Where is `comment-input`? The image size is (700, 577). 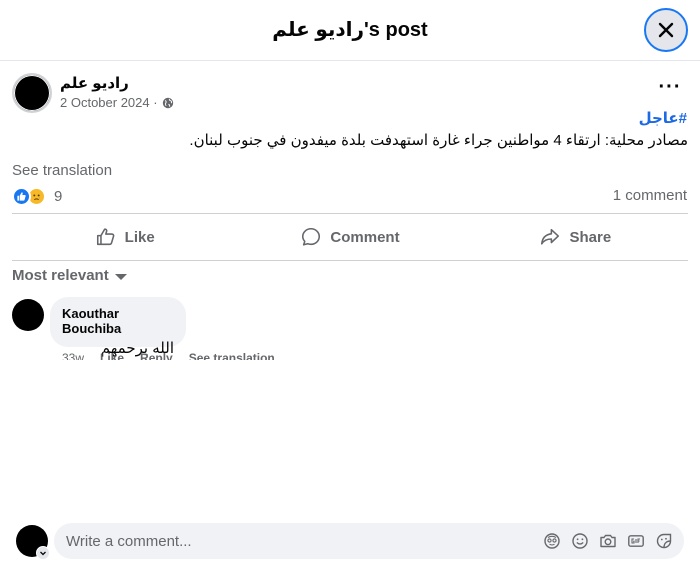 comment-input is located at coordinates (304, 541).